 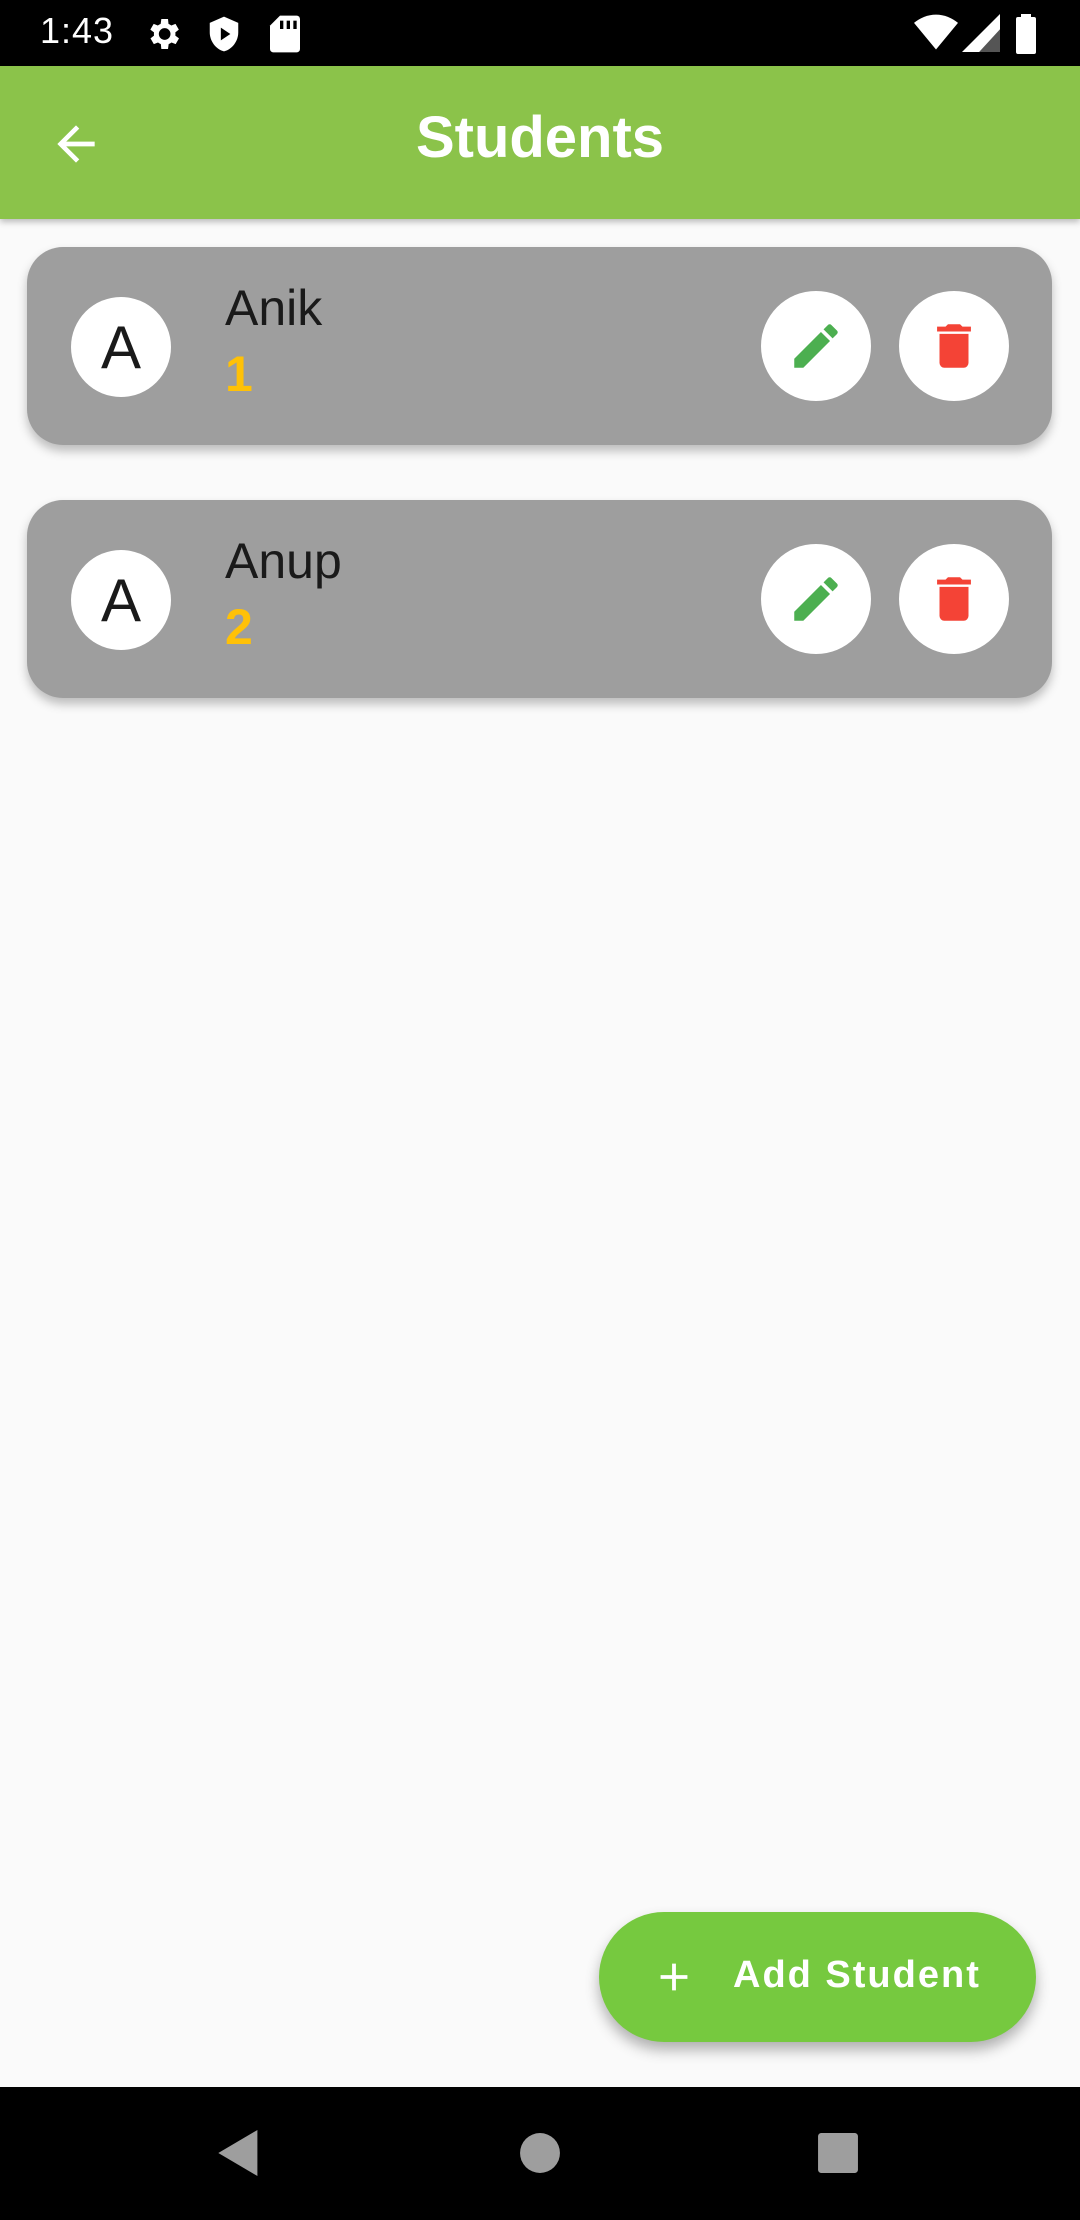 I want to click on signal-icon, so click(x=981, y=33).